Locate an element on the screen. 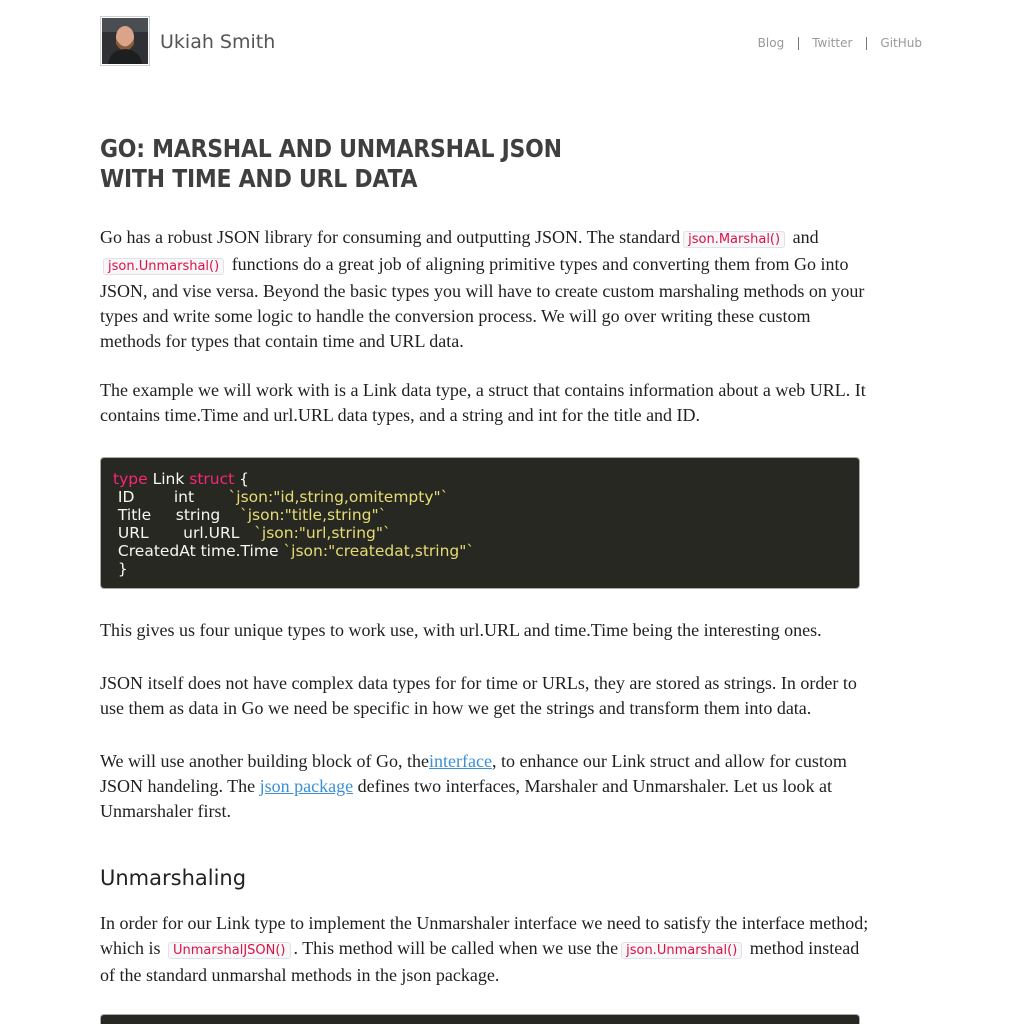 The height and width of the screenshot is (1024, 1024). post-title-line-2: WITH TIME AND URL DATA is located at coordinates (259, 178).